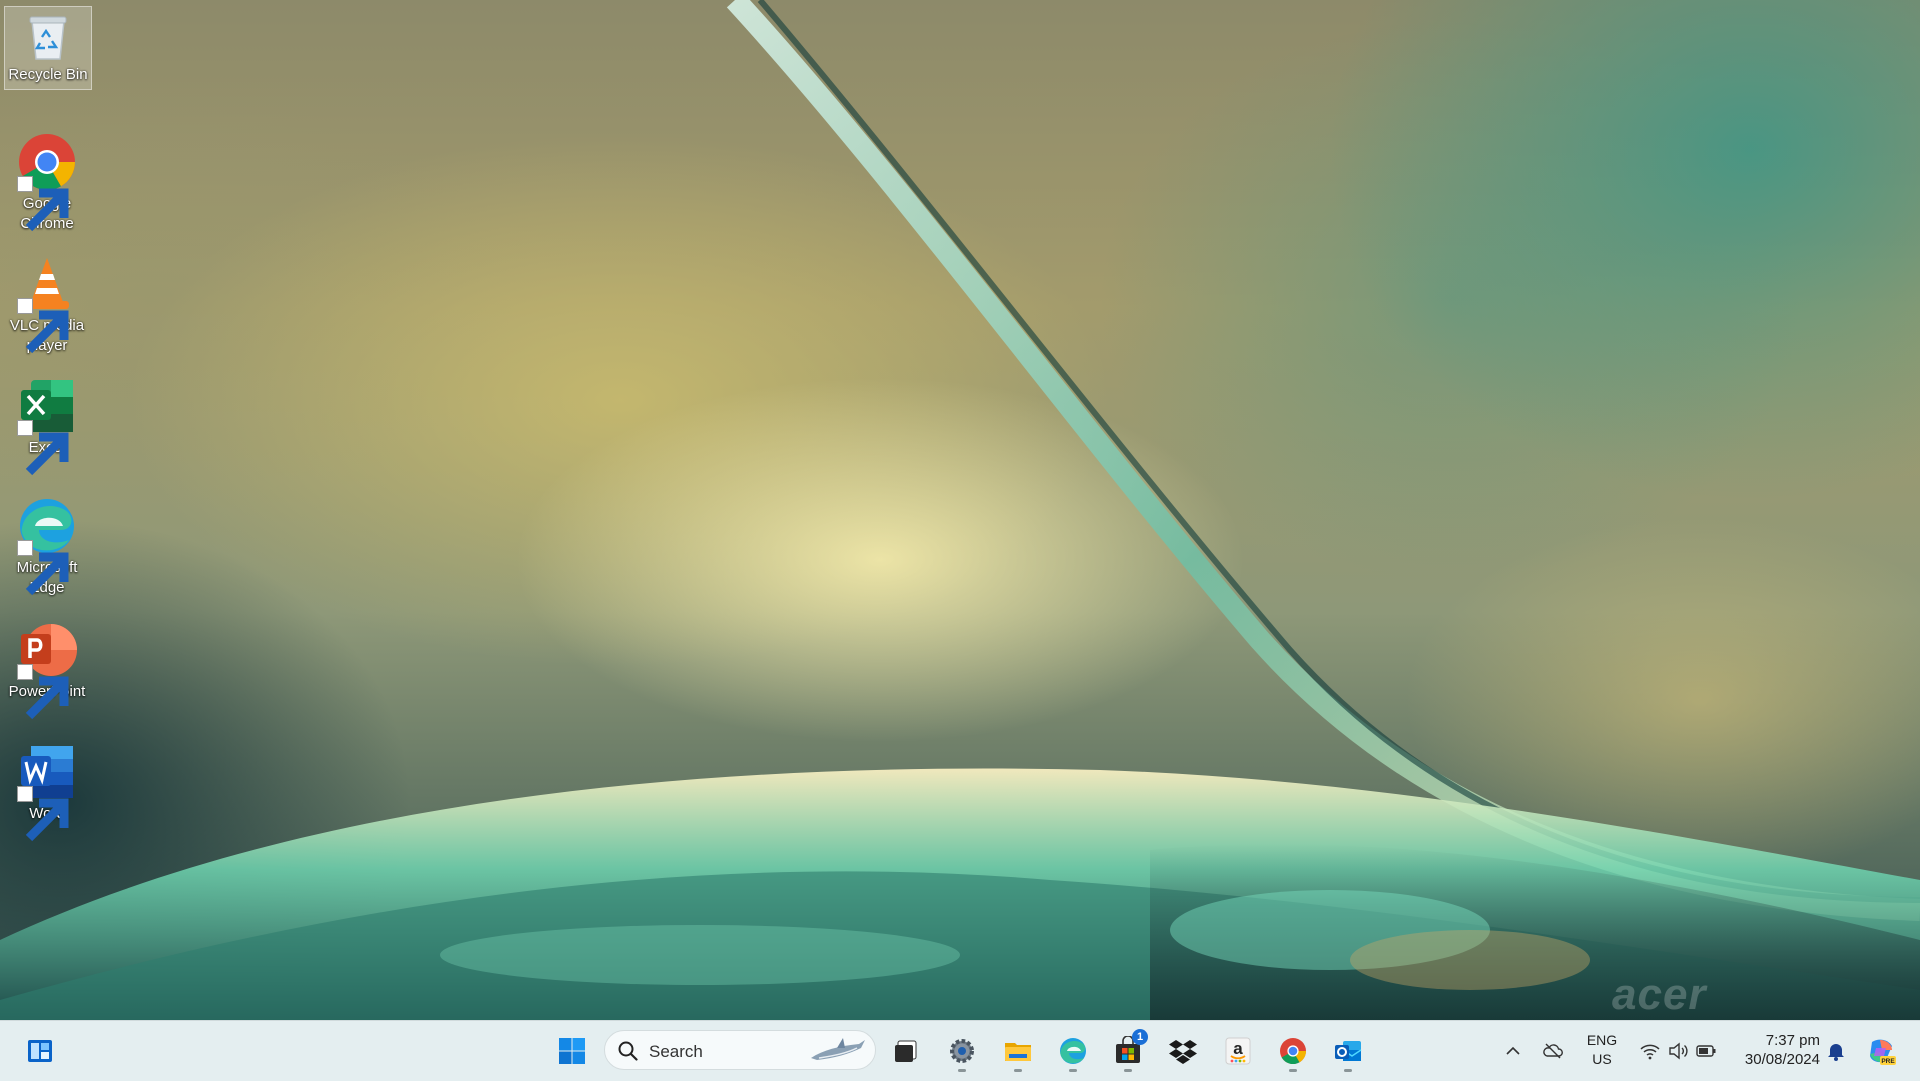 Image resolution: width=1920 pixels, height=1081 pixels. What do you see at coordinates (1775, 1050) in the screenshot?
I see `clock: 7:37 pm 30/08/2024` at bounding box center [1775, 1050].